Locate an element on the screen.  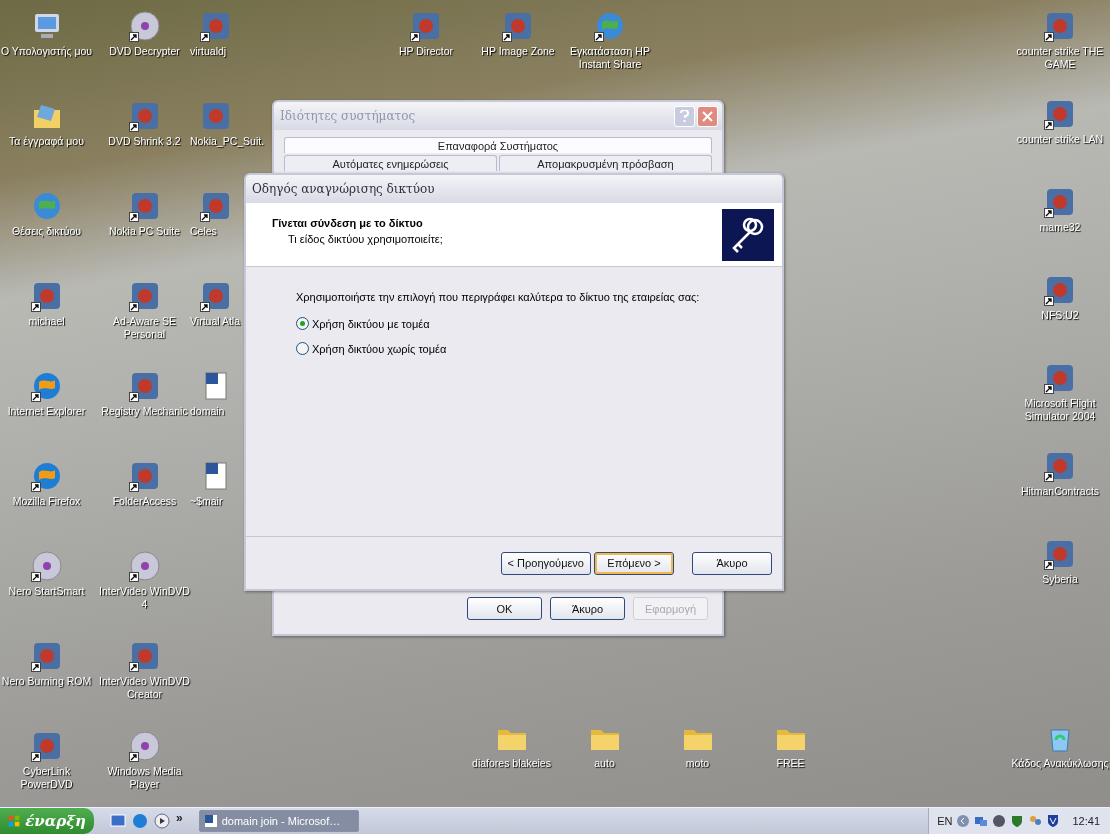
shield-icon is located at coordinates (1017, 821).